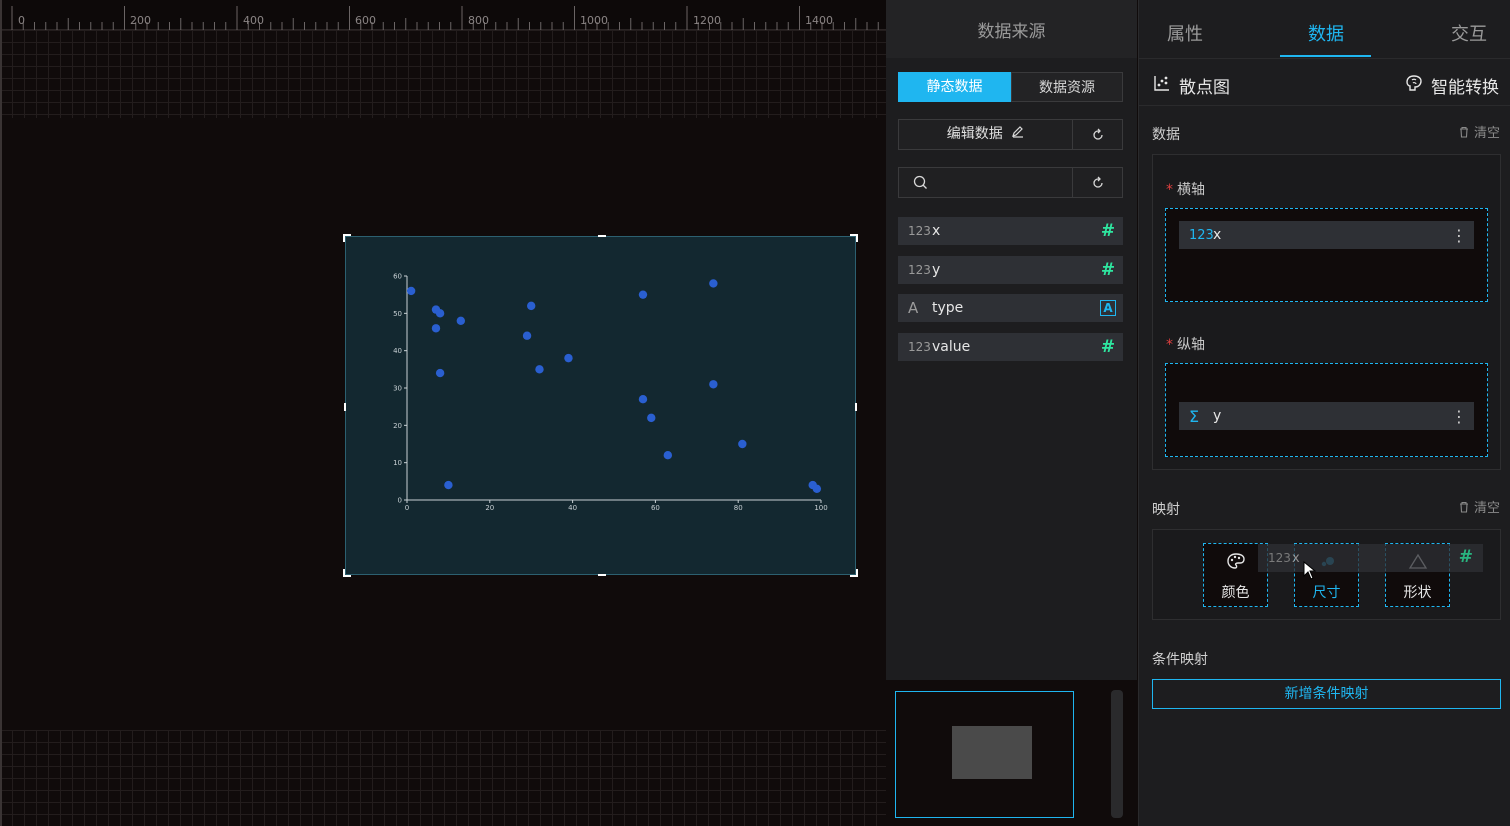 This screenshot has width=1510, height=826. What do you see at coordinates (602, 575) in the screenshot?
I see `resize-handle-bottom` at bounding box center [602, 575].